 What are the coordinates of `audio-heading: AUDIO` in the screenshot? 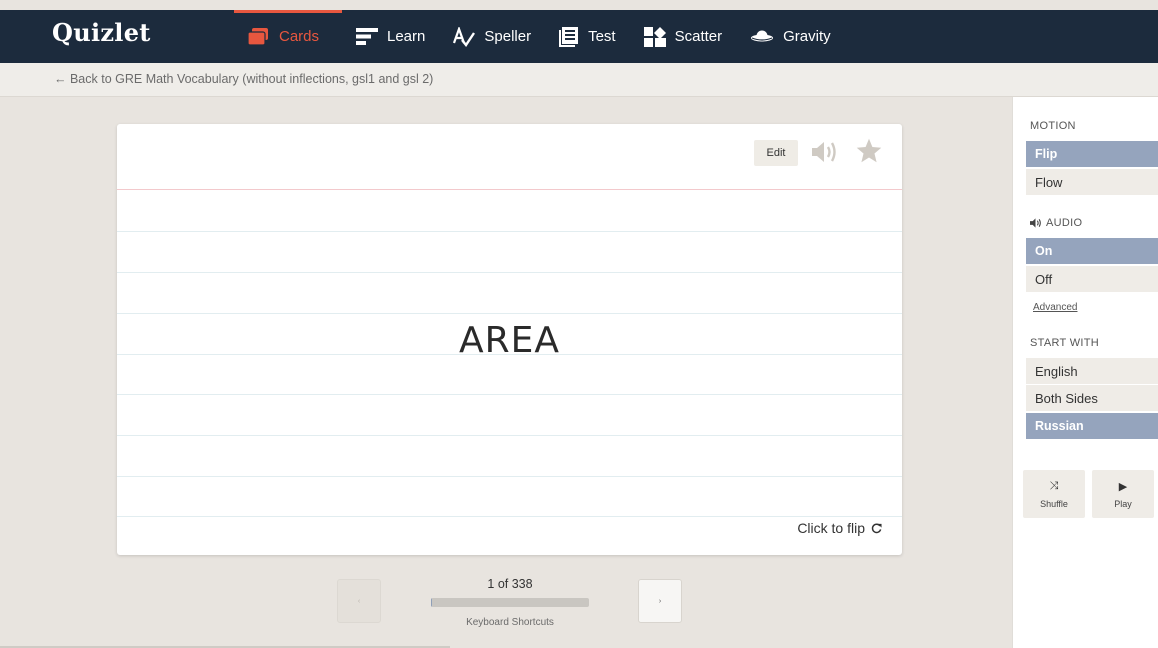 It's located at (1056, 223).